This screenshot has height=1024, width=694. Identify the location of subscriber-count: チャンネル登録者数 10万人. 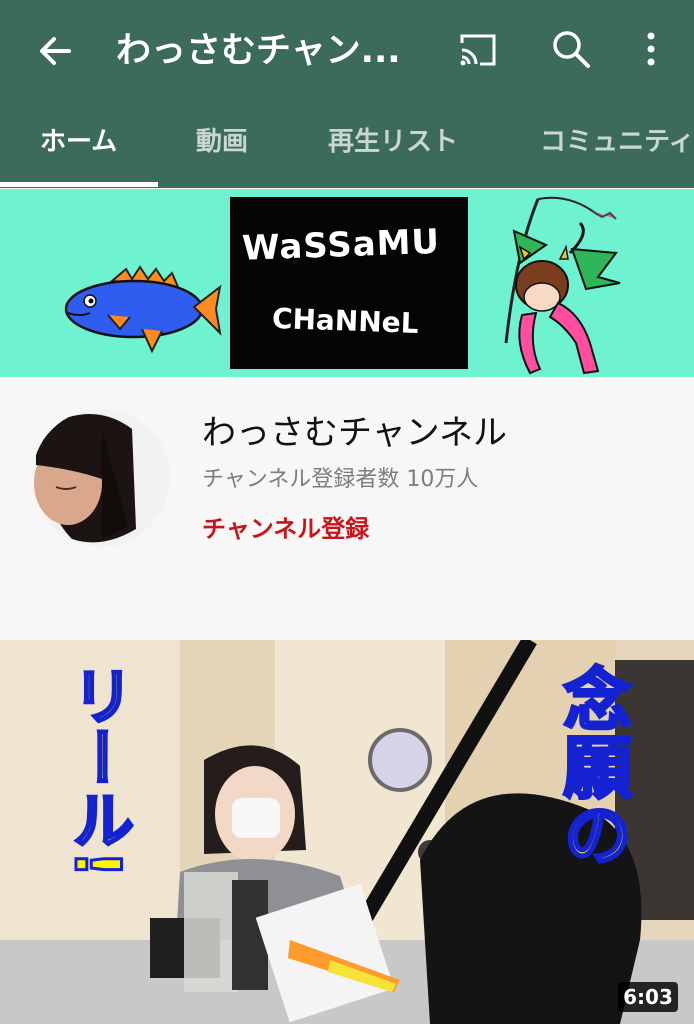
(340, 479).